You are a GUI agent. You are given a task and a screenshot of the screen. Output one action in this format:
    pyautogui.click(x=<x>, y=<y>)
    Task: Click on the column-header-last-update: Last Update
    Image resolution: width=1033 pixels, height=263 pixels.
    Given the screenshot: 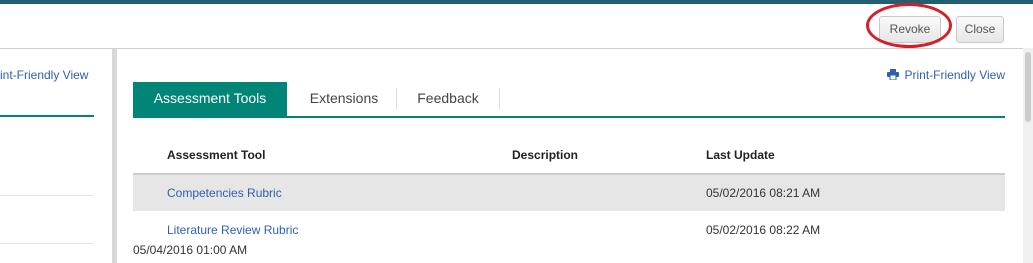 What is the action you would take?
    pyautogui.click(x=740, y=155)
    